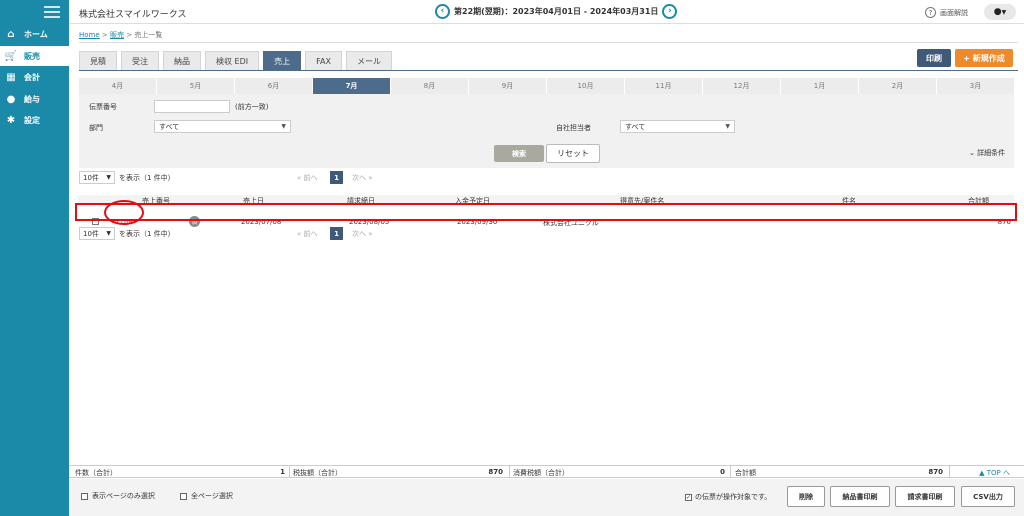 The width and height of the screenshot is (1024, 516). Describe the element at coordinates (688, 497) in the screenshot. I see `checked-icon: ✓` at that location.